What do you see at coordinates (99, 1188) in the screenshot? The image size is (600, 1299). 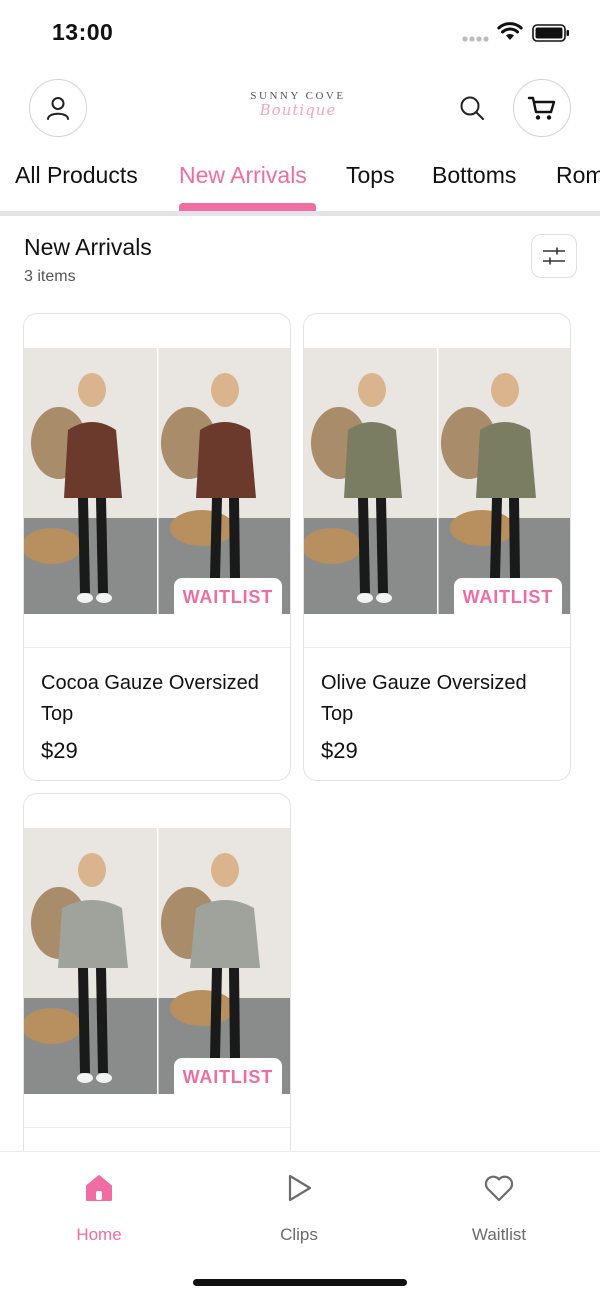 I see `home-icon` at bounding box center [99, 1188].